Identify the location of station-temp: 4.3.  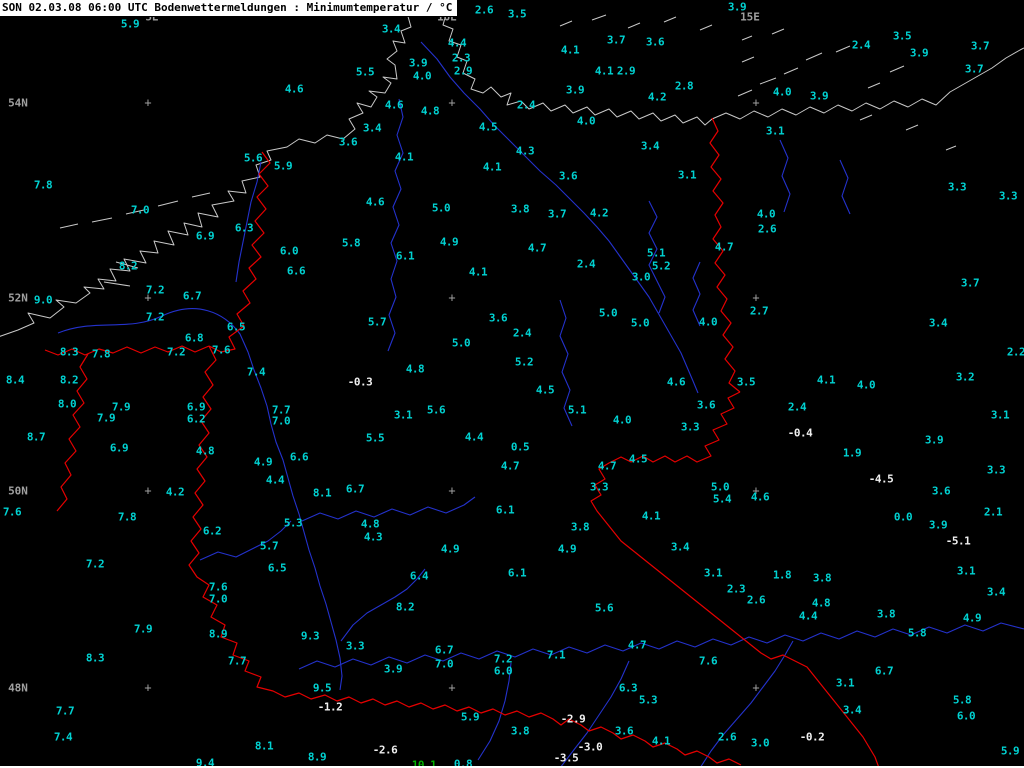
(525, 151).